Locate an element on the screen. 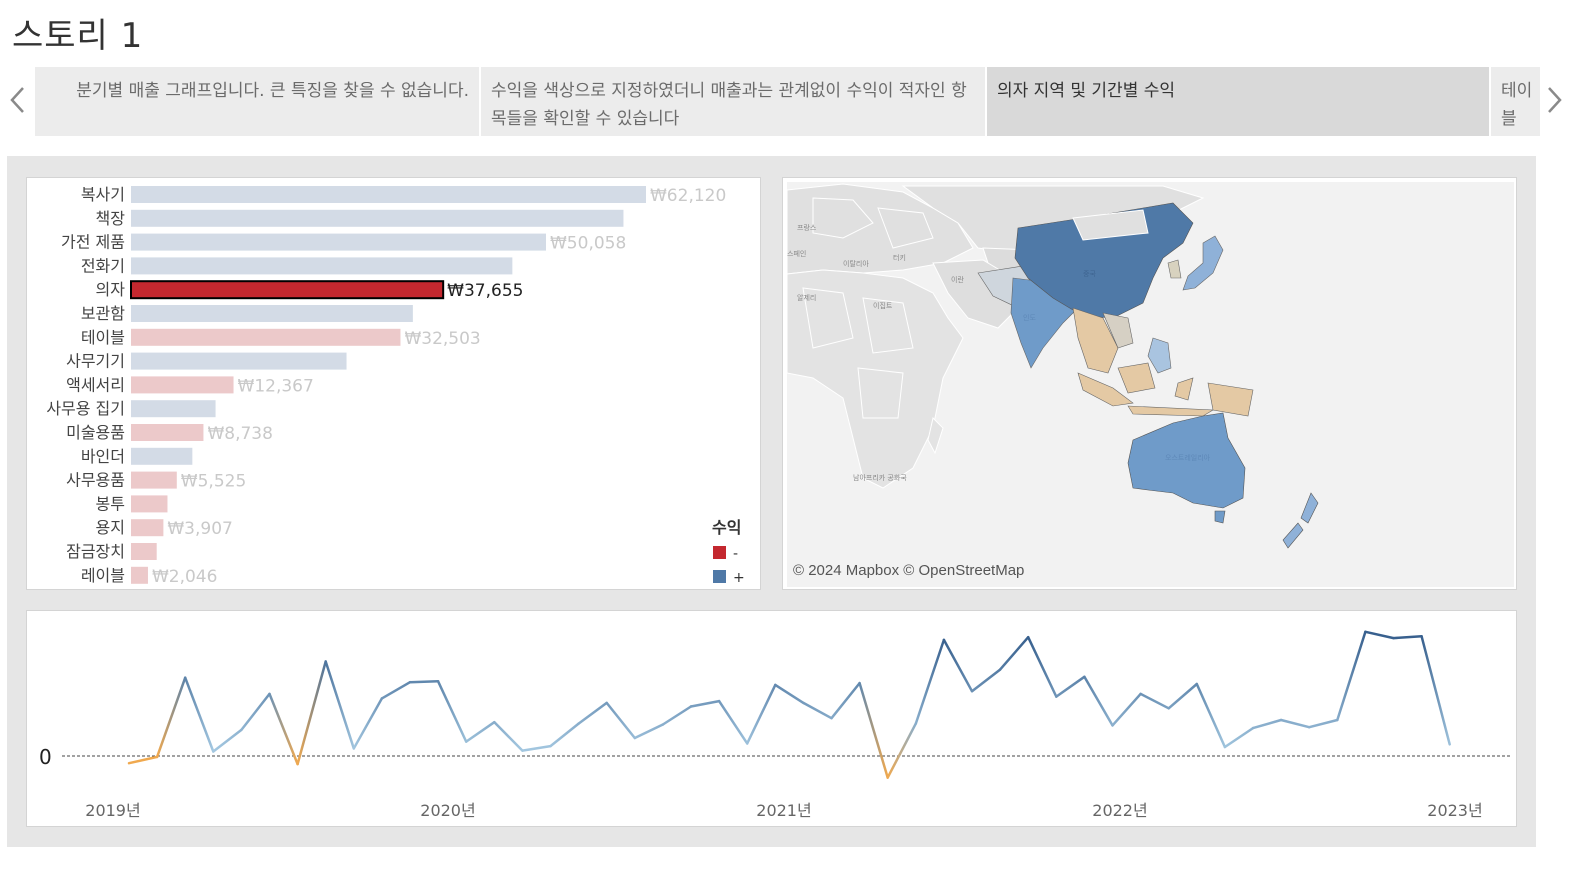 The width and height of the screenshot is (1588, 886). bar-value-label: ₩12,367 is located at coordinates (276, 386).